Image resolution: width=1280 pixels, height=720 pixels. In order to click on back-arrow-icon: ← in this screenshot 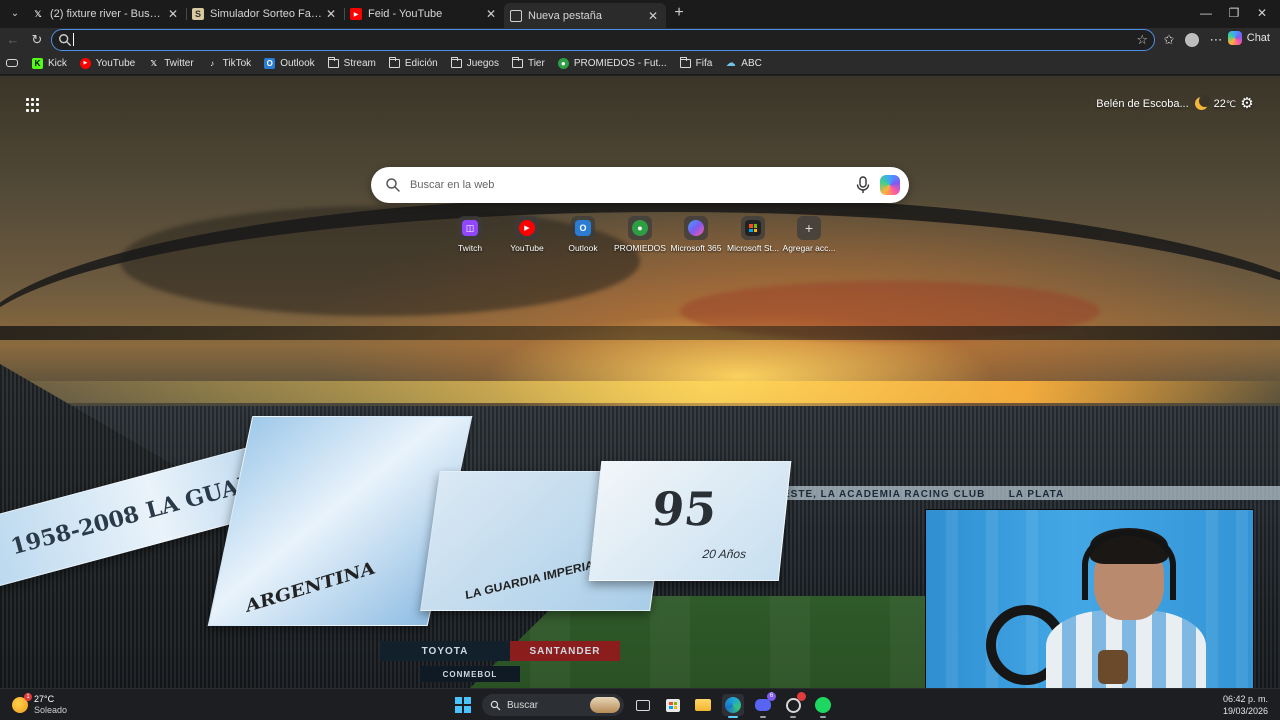, I will do `click(13, 40)`.